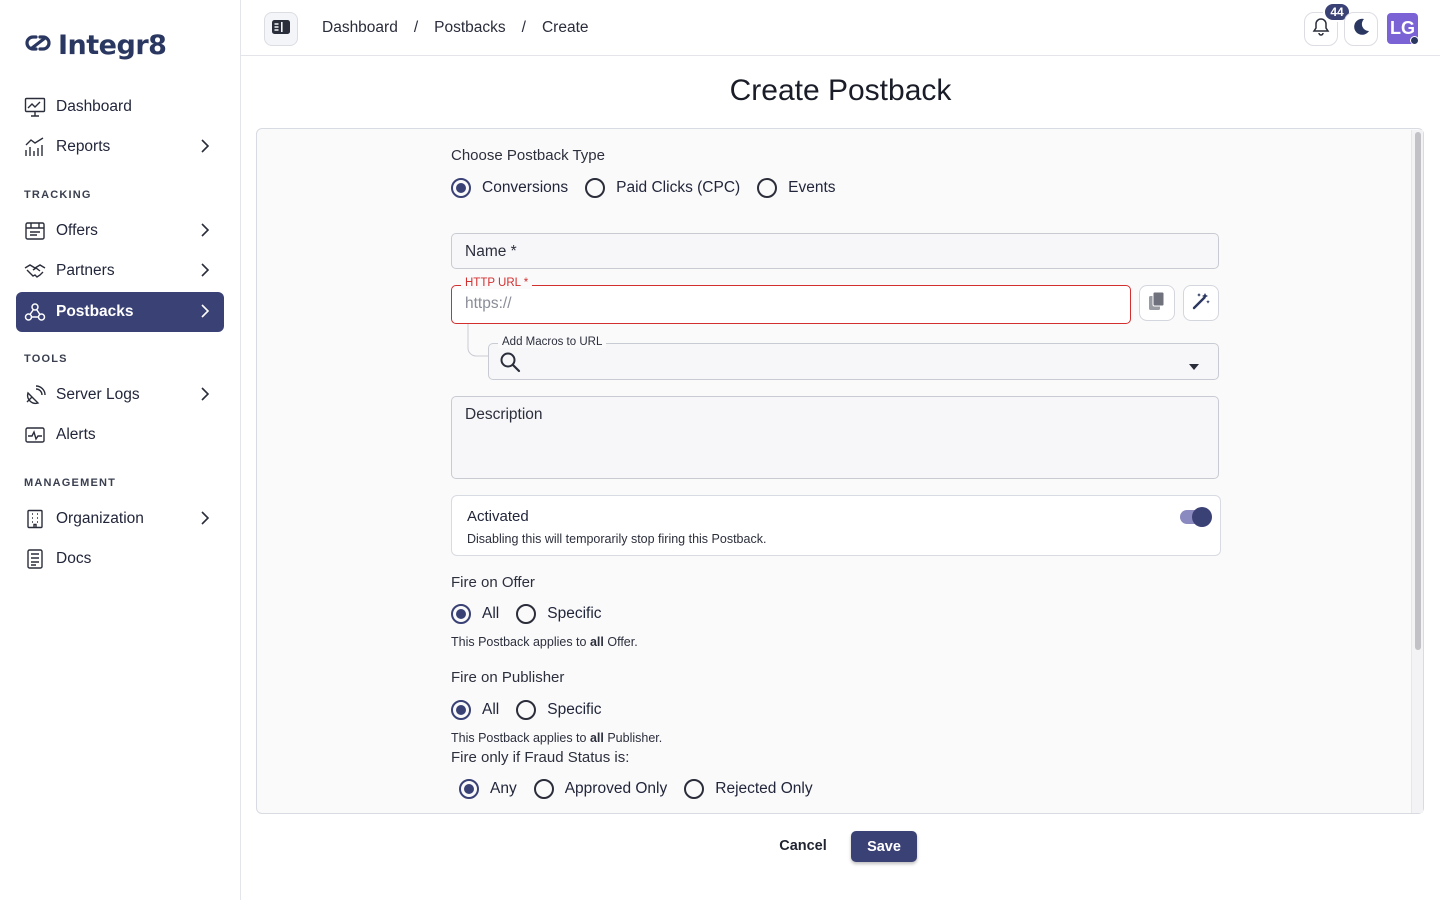  I want to click on magic-wand-icon, so click(1201, 303).